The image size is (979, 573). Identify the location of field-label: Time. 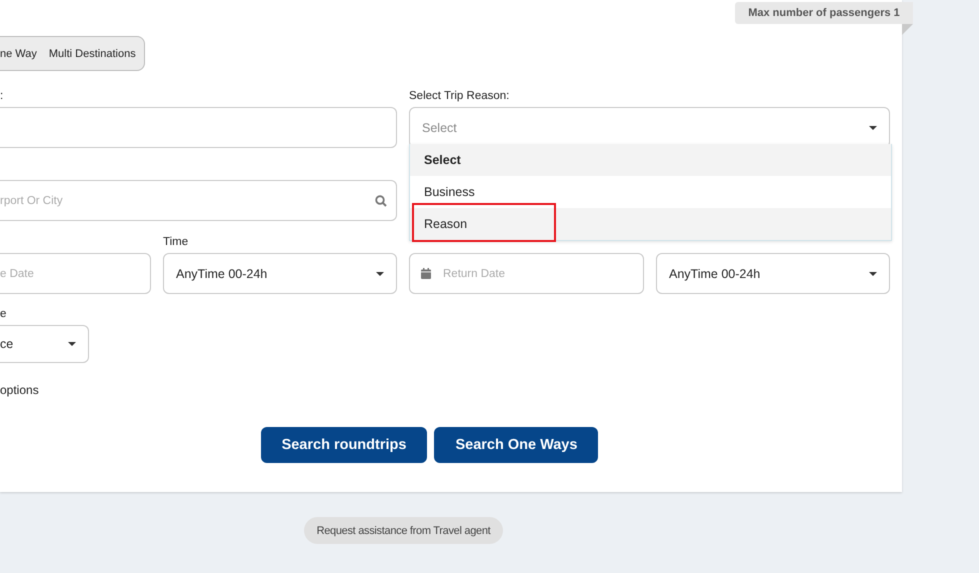
(176, 242).